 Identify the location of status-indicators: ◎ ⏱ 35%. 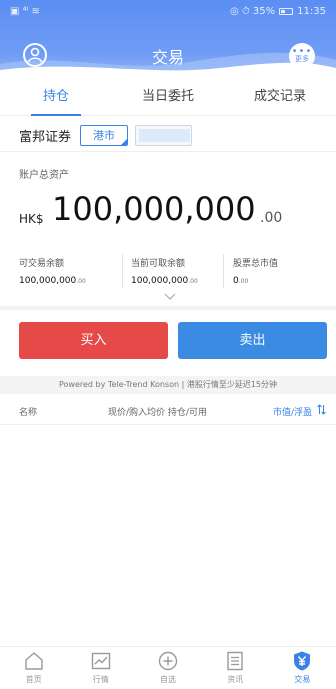
(253, 11).